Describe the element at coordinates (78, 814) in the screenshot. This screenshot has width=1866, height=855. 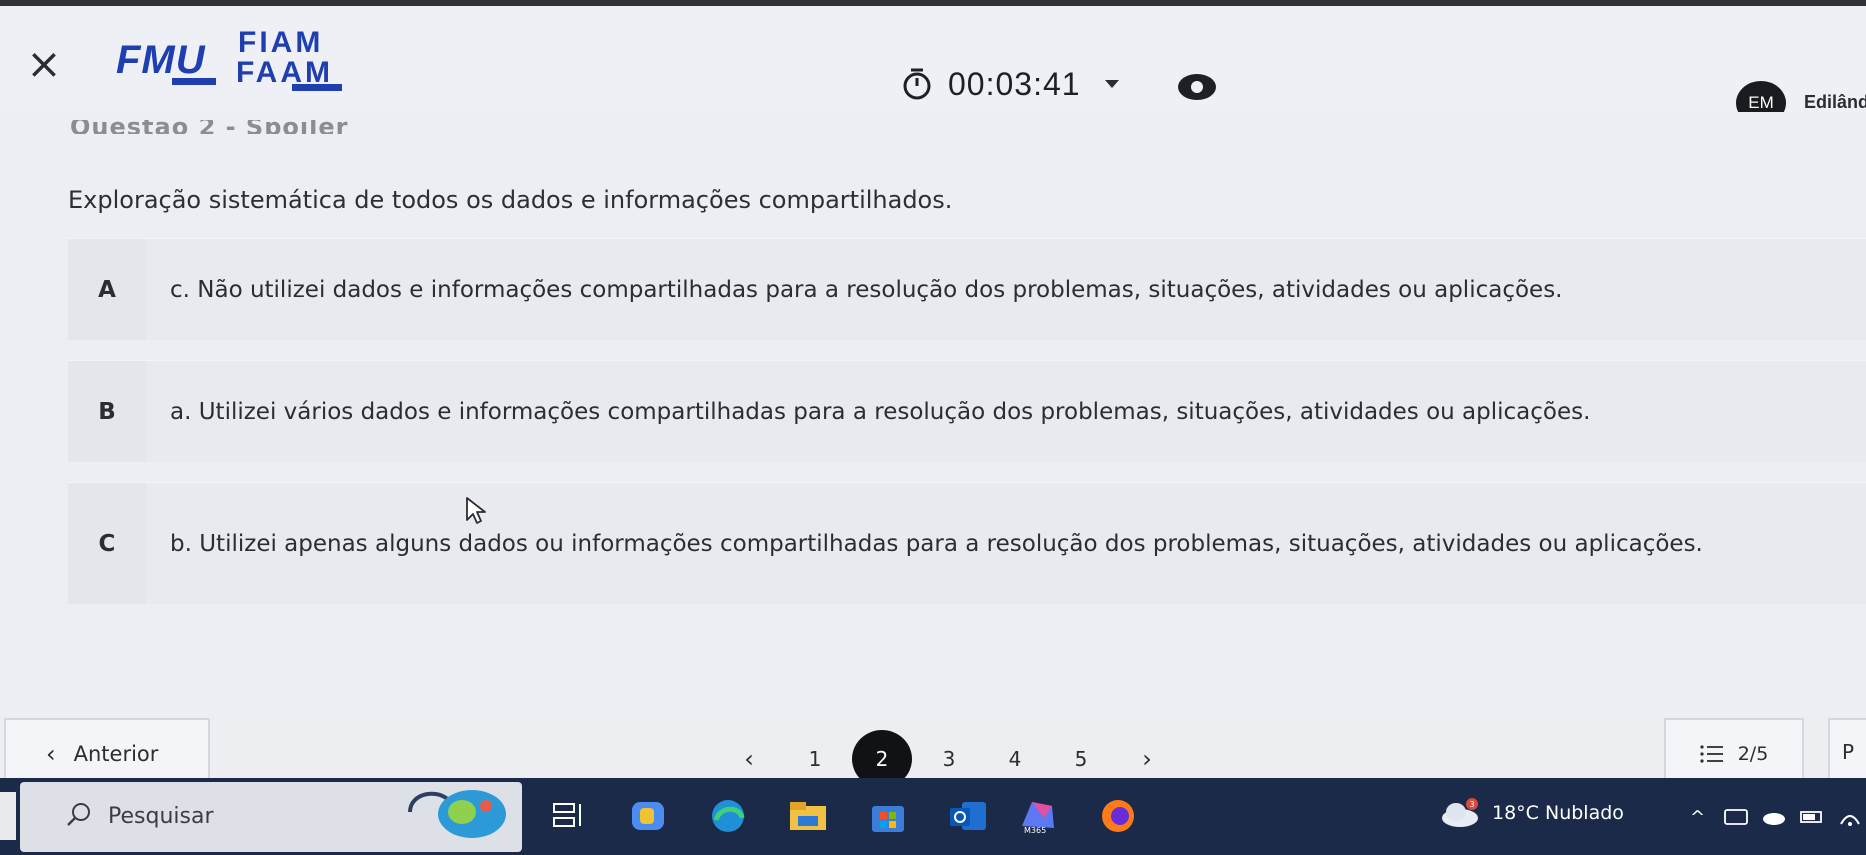
I see `search-icon` at that location.